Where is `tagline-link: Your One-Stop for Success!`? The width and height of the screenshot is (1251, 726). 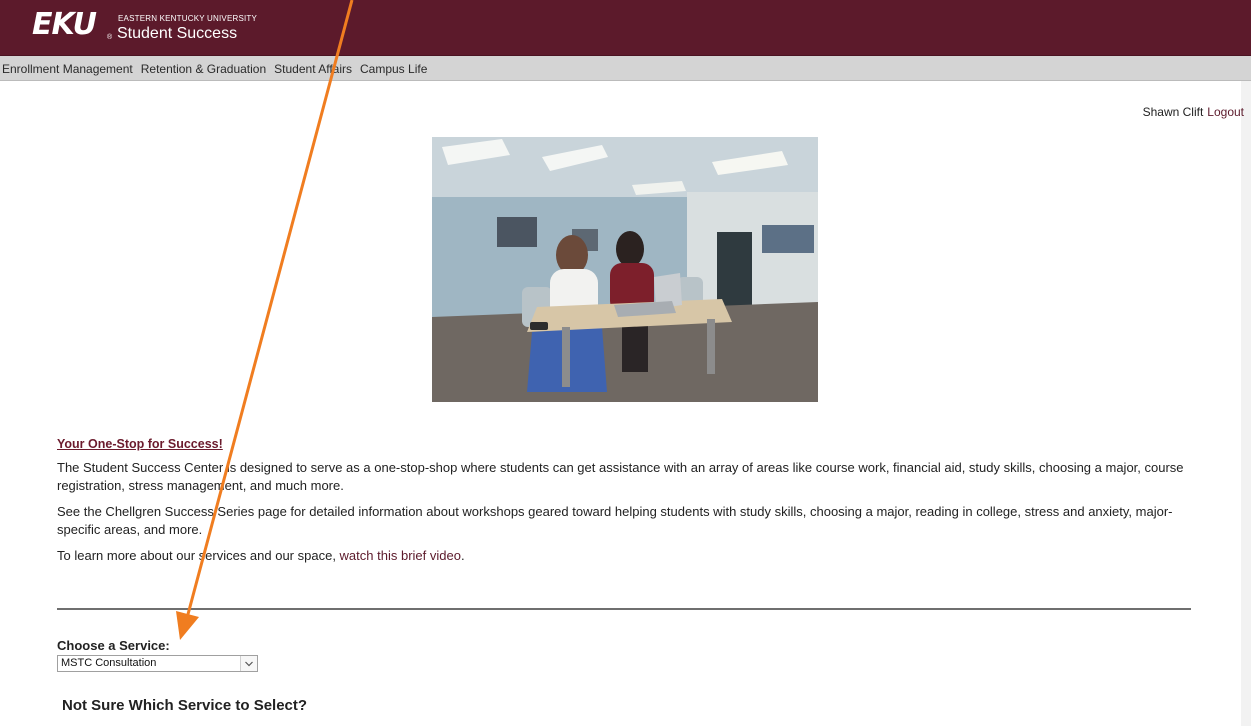
tagline-link: Your One-Stop for Success! is located at coordinates (624, 444).